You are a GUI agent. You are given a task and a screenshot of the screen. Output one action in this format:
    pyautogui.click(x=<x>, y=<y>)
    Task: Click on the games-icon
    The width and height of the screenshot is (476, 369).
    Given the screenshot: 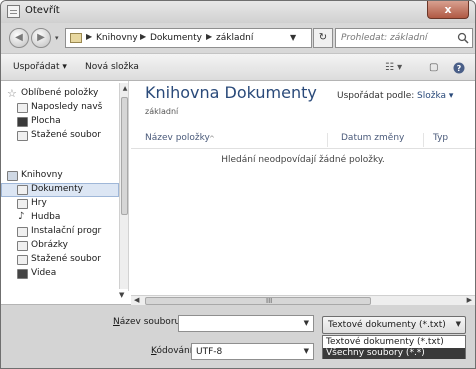 What is the action you would take?
    pyautogui.click(x=22, y=204)
    